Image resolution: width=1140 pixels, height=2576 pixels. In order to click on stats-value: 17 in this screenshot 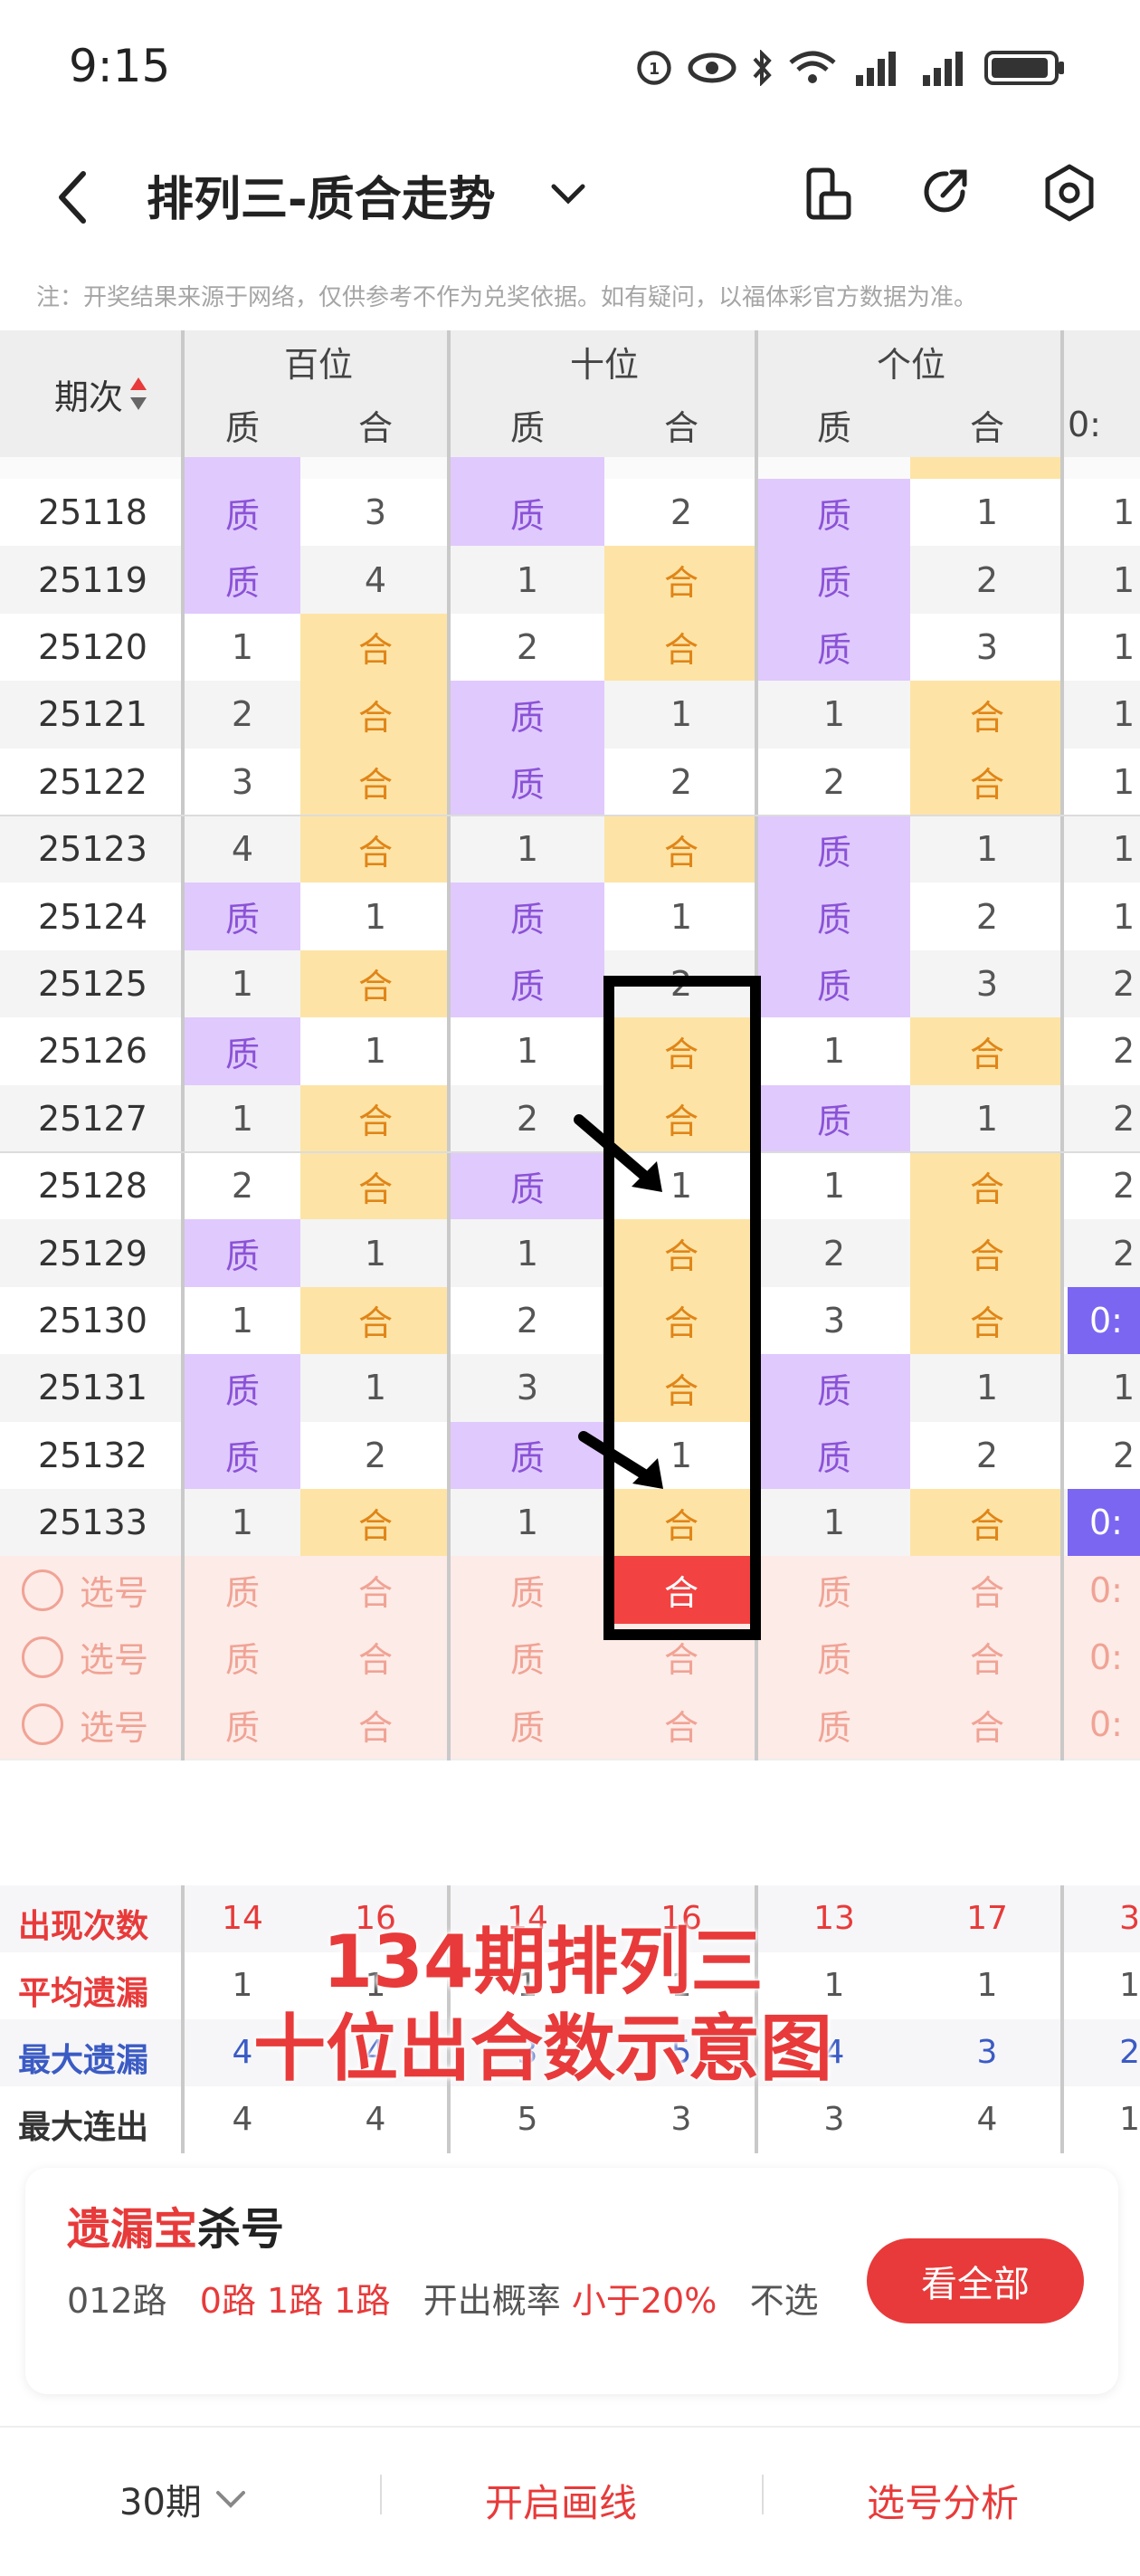, I will do `click(987, 1918)`.